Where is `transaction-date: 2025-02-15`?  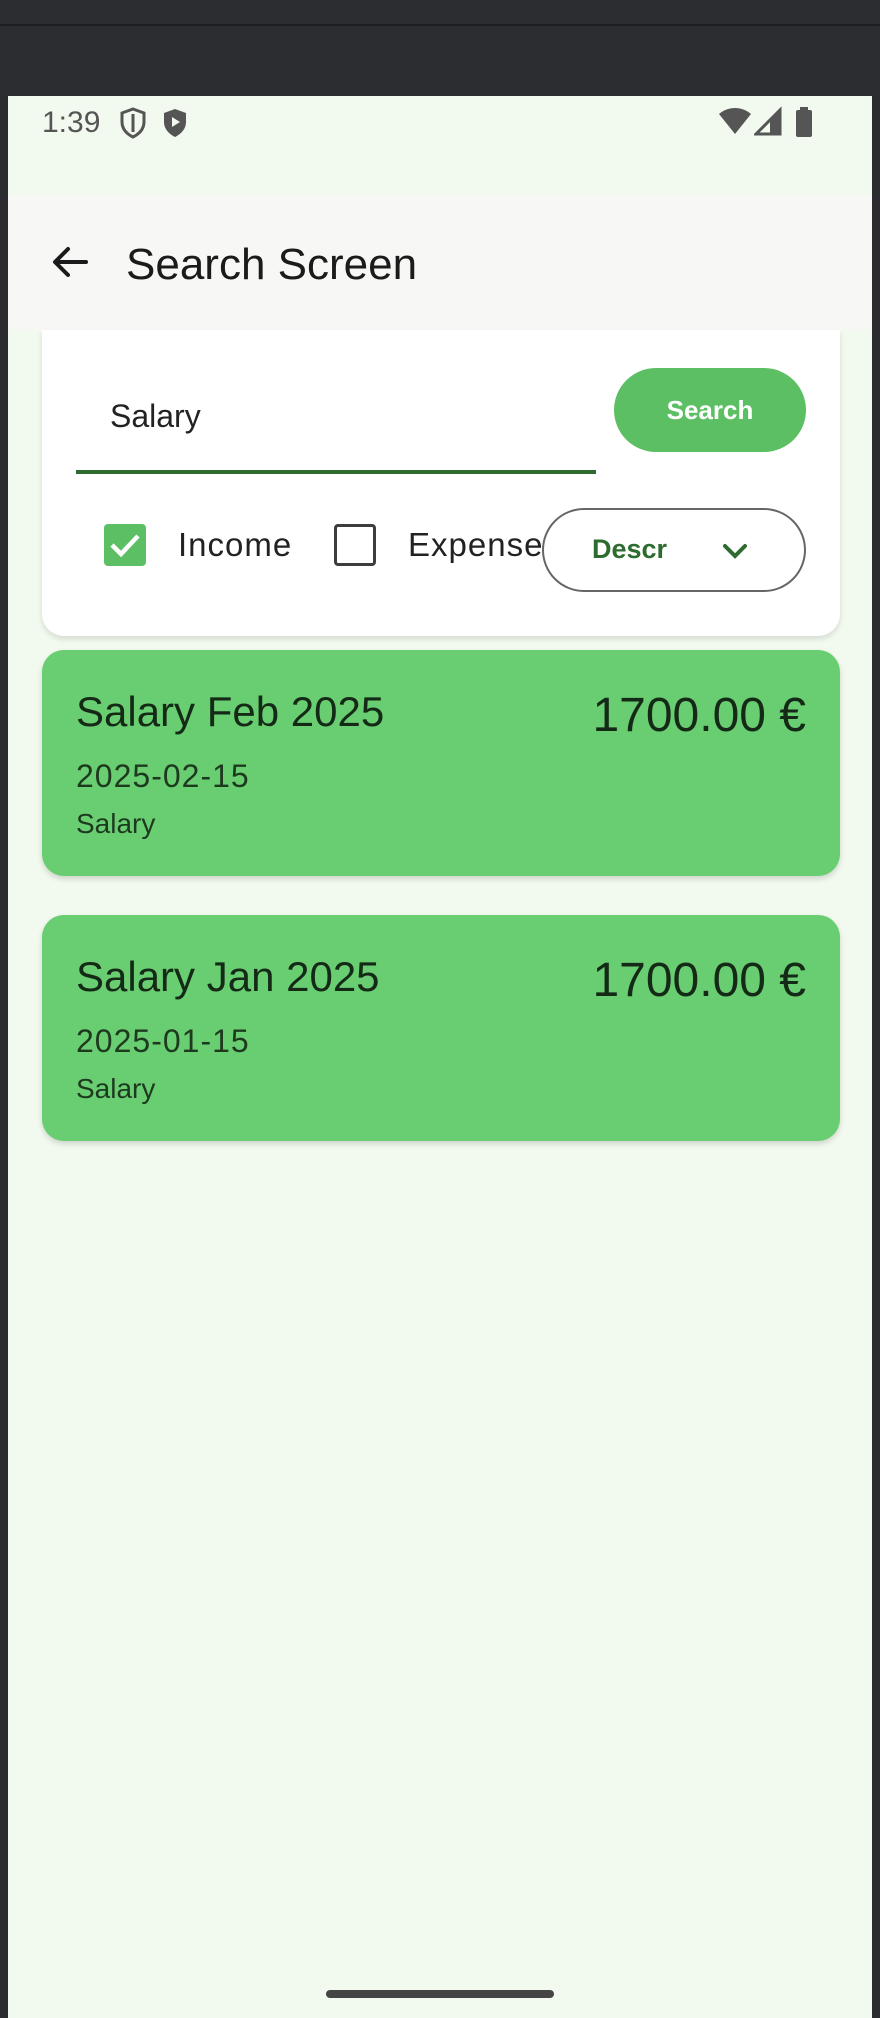
transaction-date: 2025-02-15 is located at coordinates (163, 776).